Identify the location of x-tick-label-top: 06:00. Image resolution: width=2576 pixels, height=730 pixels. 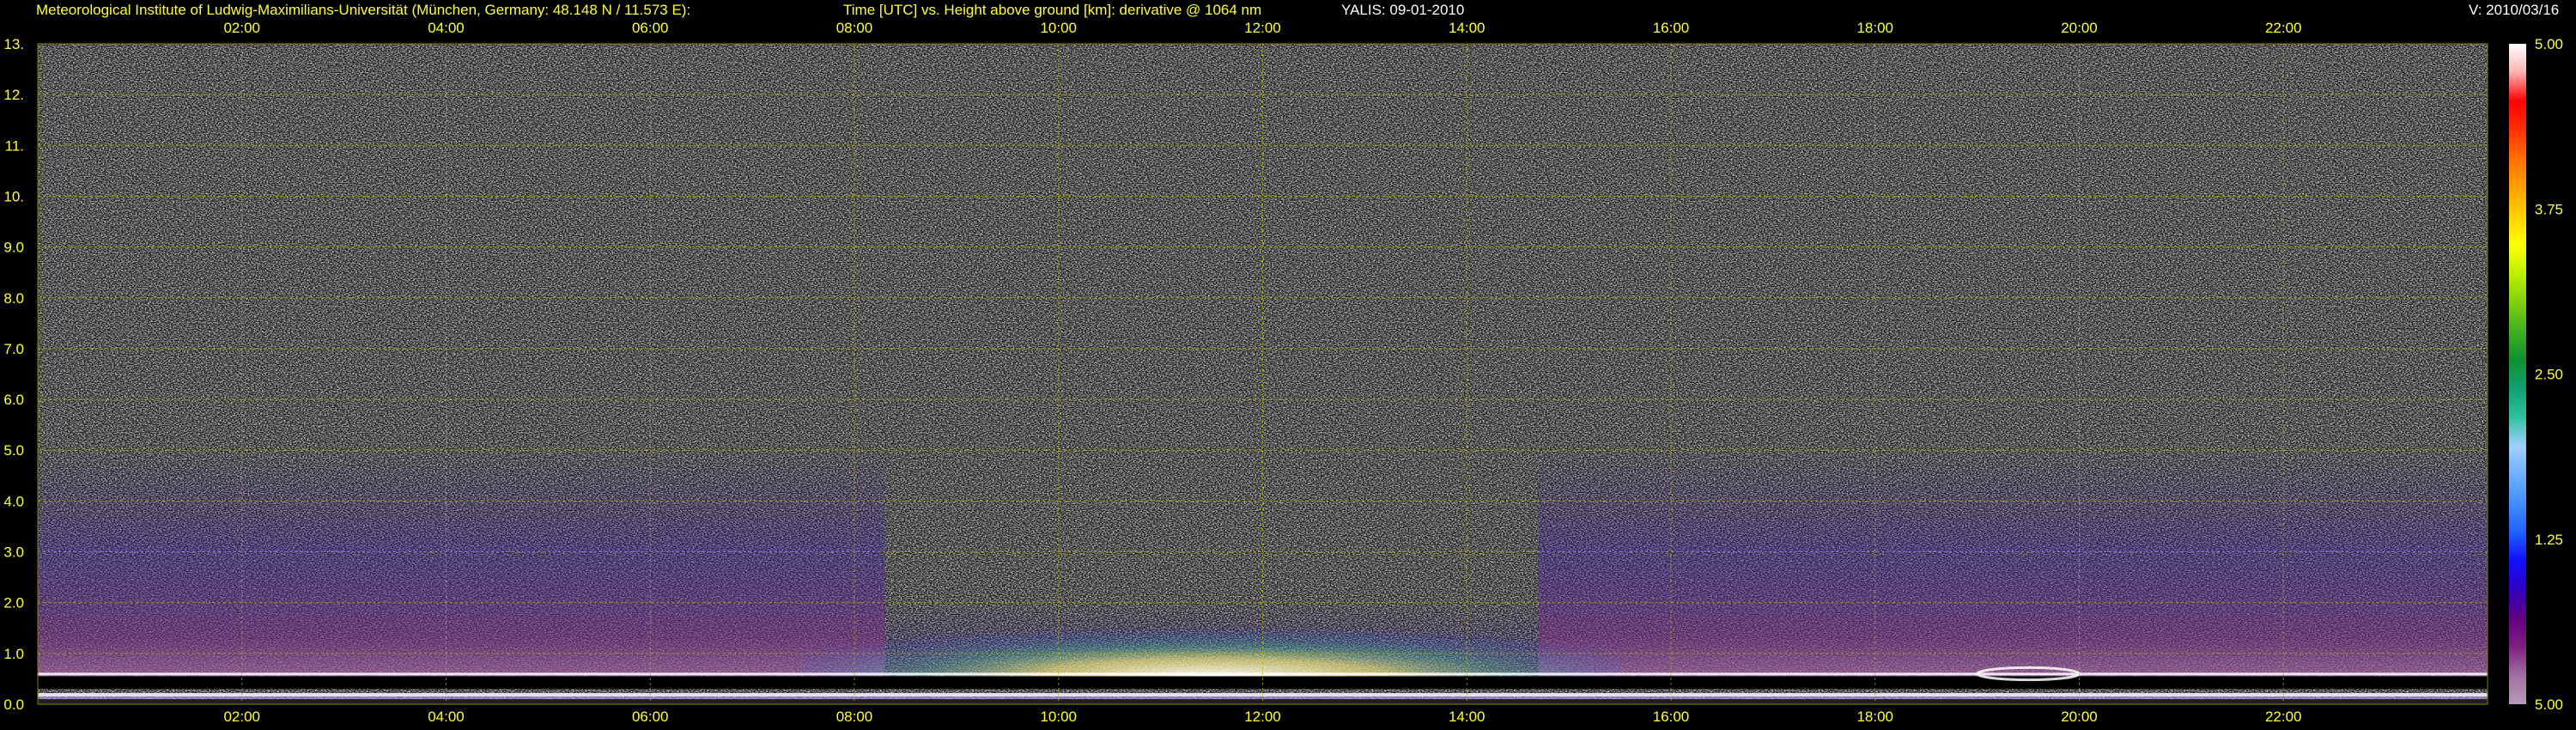
(651, 28).